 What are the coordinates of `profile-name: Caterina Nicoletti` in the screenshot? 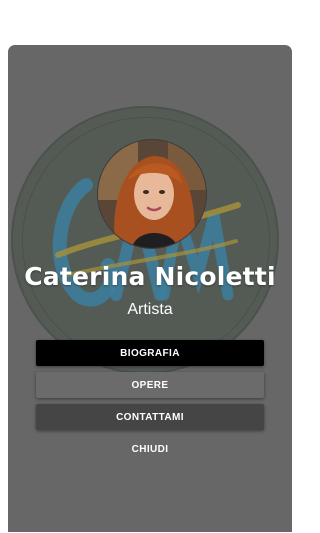 It's located at (150, 276).